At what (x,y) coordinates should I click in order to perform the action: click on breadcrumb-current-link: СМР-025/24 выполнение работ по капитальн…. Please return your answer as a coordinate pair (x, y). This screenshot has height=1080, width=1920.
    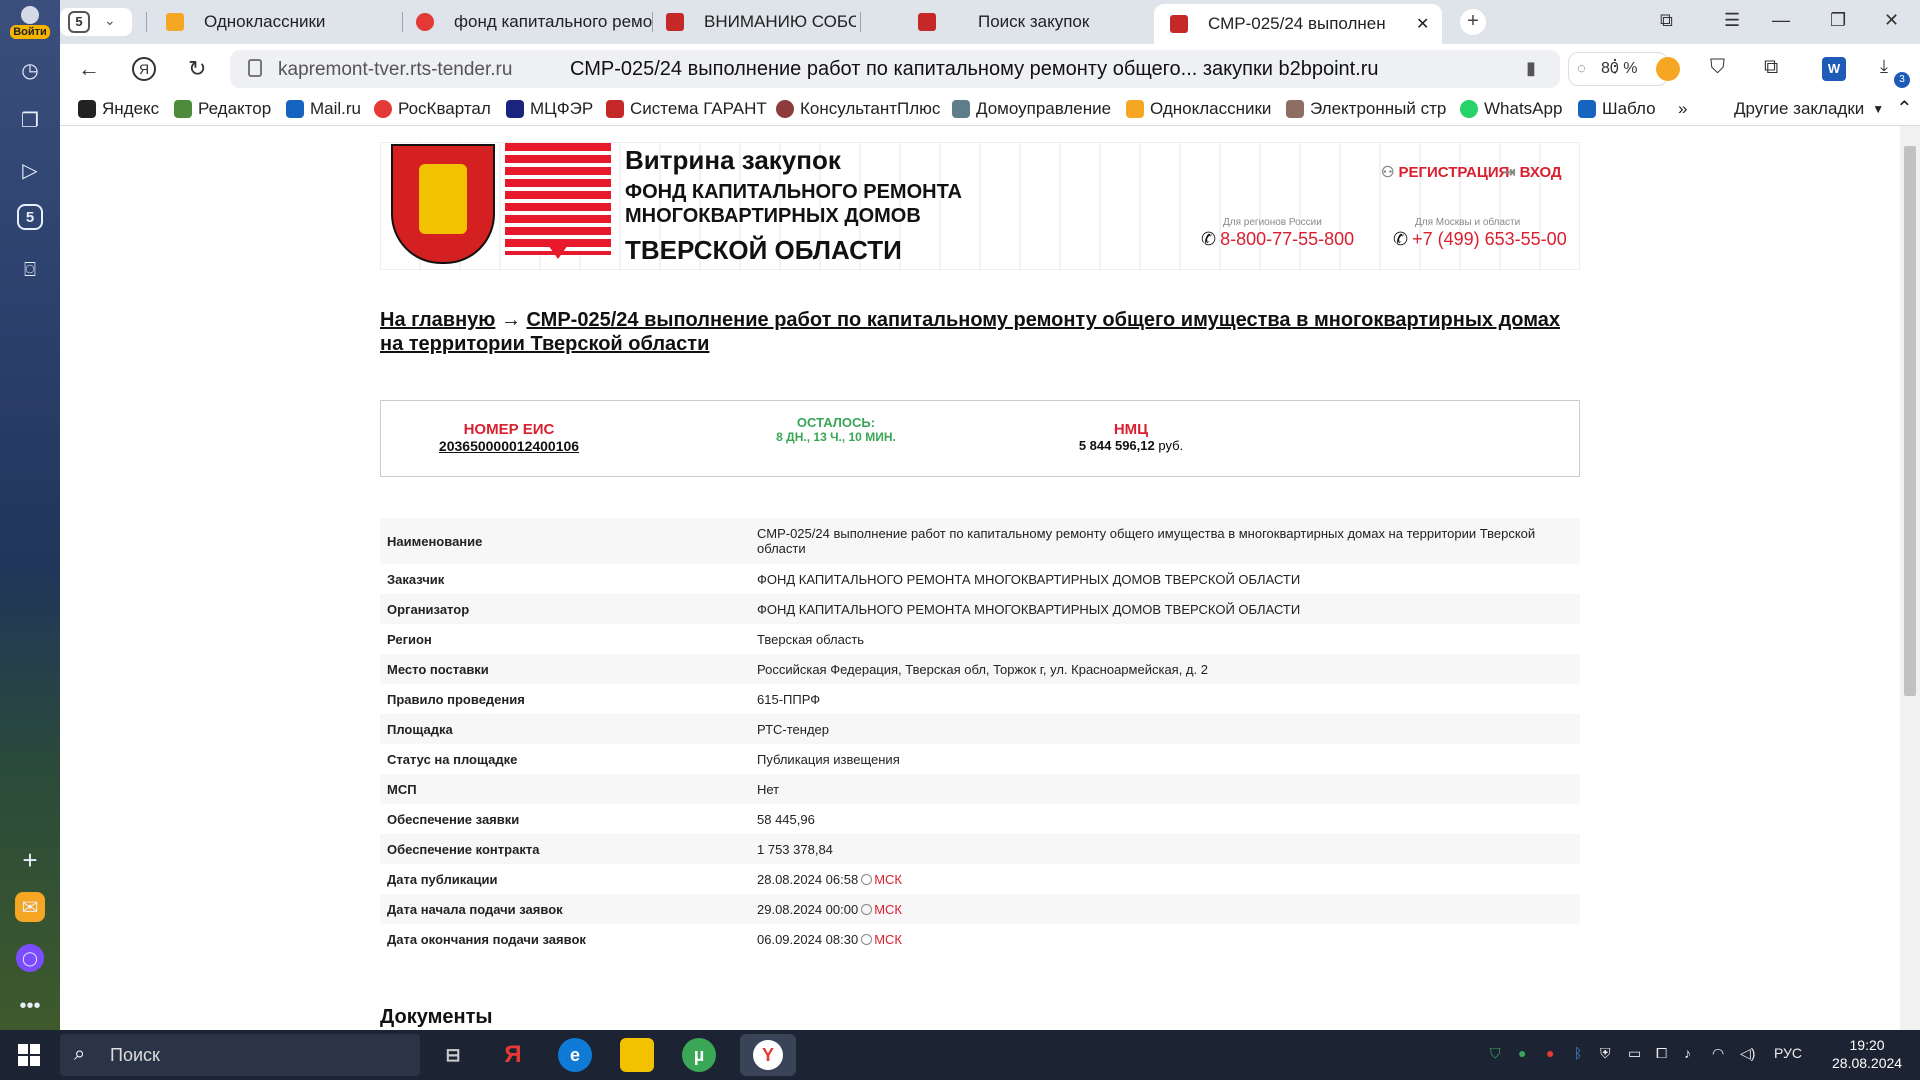
    Looking at the image, I should click on (970, 332).